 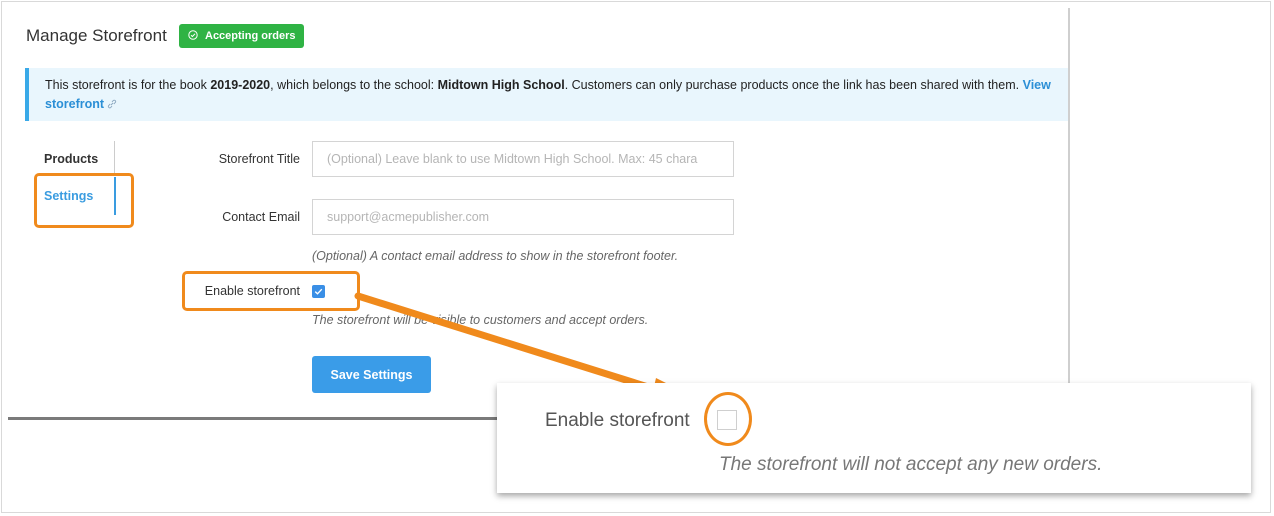 I want to click on zoom-enable-label: Enable storefront, so click(x=617, y=420).